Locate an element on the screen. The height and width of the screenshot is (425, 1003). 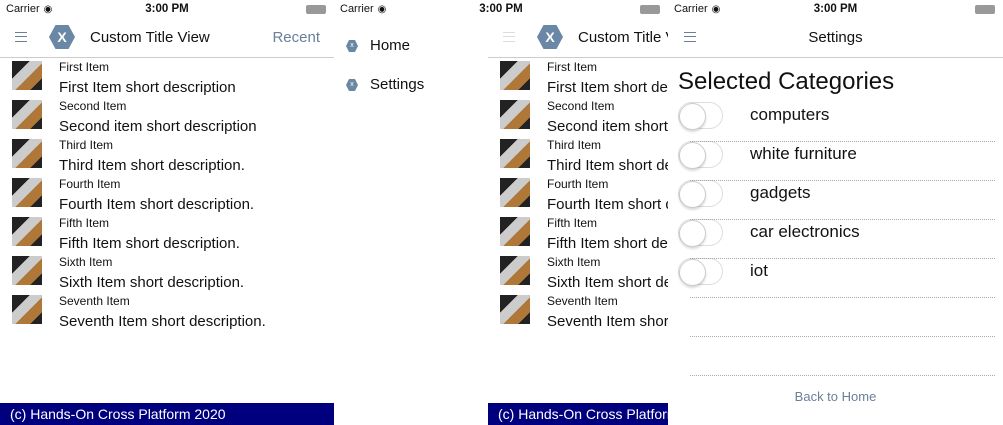
back-to-home-button: Back to Home is located at coordinates (835, 396).